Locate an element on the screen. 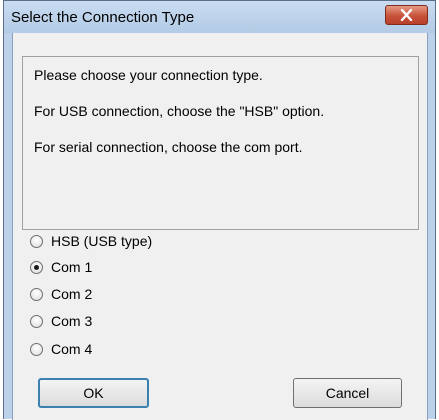 The width and height of the screenshot is (439, 420). radio-label: Com 3 is located at coordinates (72, 321).